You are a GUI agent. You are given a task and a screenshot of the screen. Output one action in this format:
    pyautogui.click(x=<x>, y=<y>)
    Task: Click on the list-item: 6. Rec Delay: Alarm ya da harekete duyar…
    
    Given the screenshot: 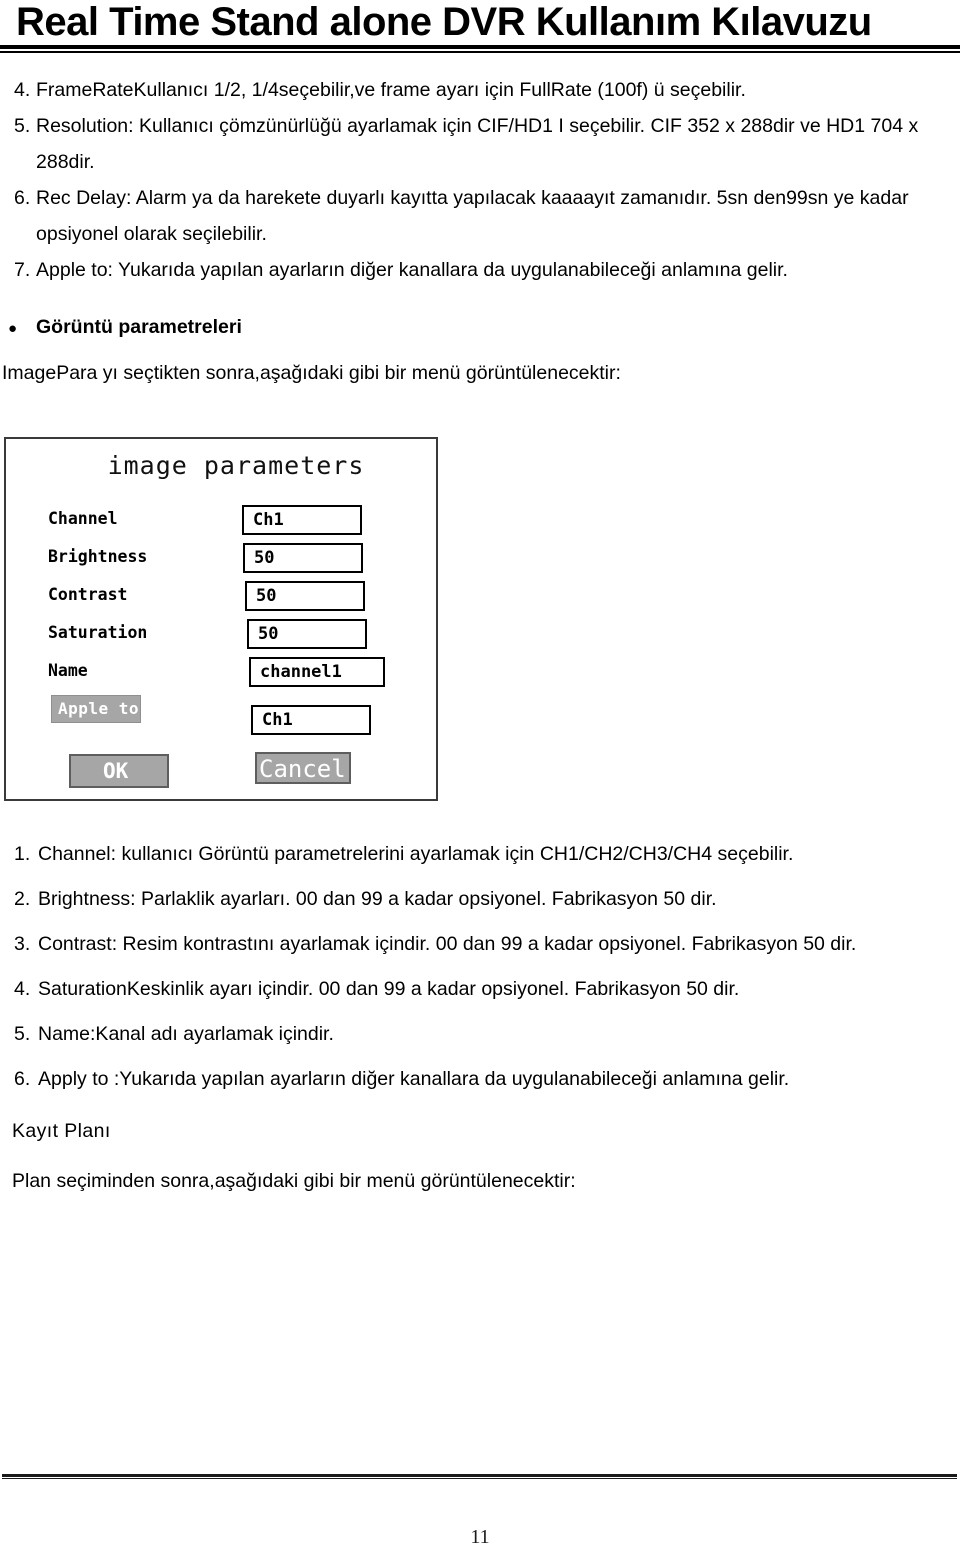 What is the action you would take?
    pyautogui.click(x=480, y=216)
    